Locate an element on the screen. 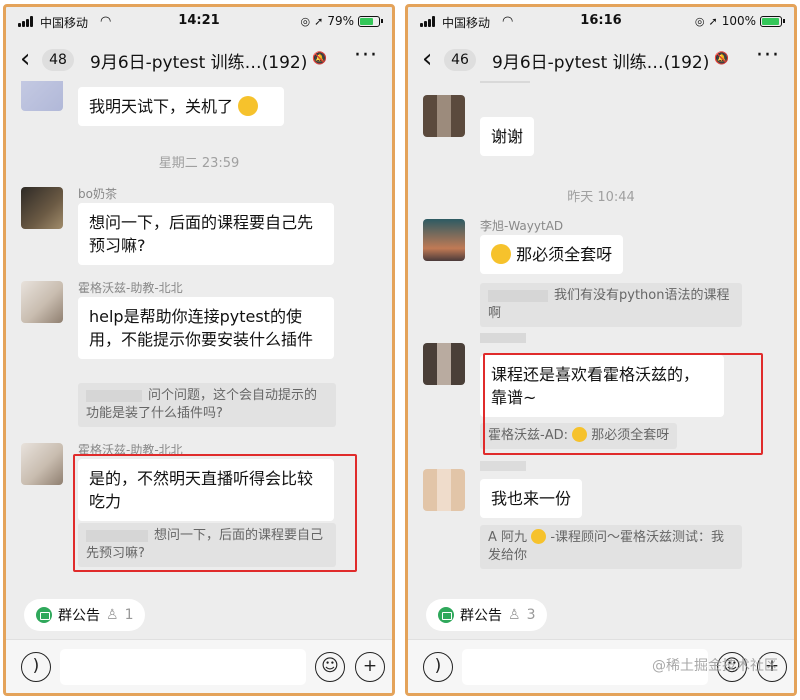 The width and height of the screenshot is (800, 700). sender-name: 李旭-WayytAD is located at coordinates (522, 226).